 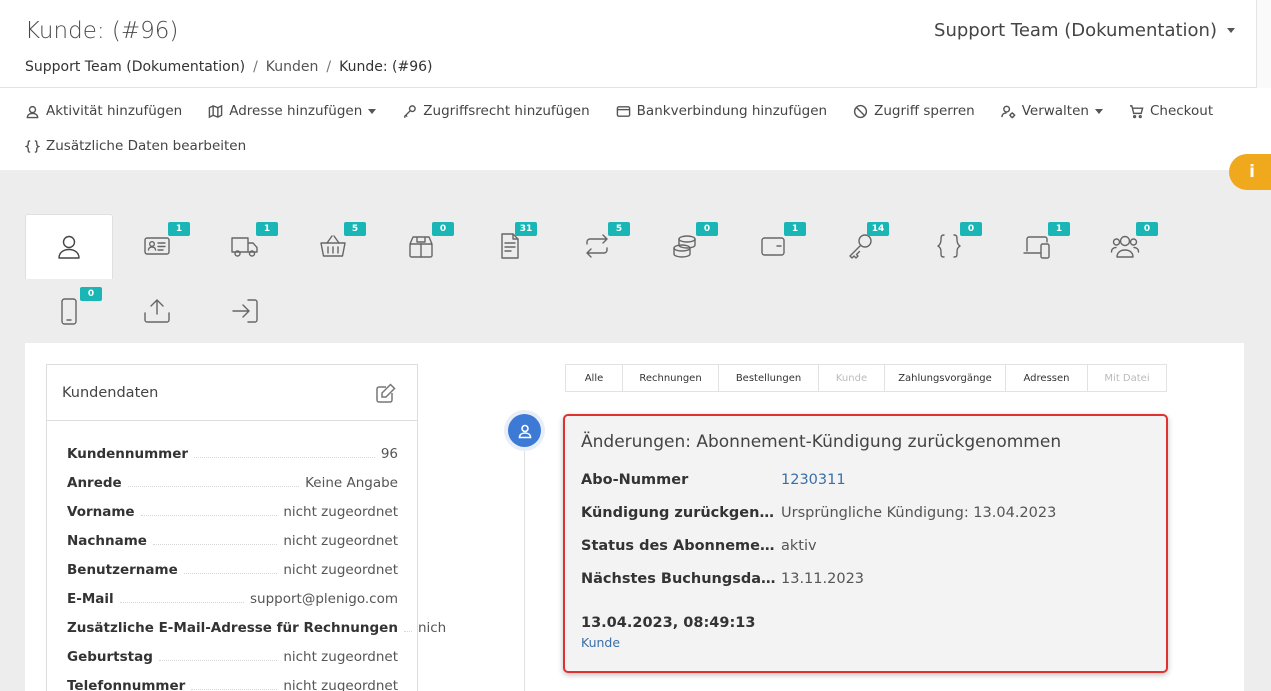 What do you see at coordinates (732, 111) in the screenshot?
I see `add-bank-account-label: Bankverbindung hinzufügen` at bounding box center [732, 111].